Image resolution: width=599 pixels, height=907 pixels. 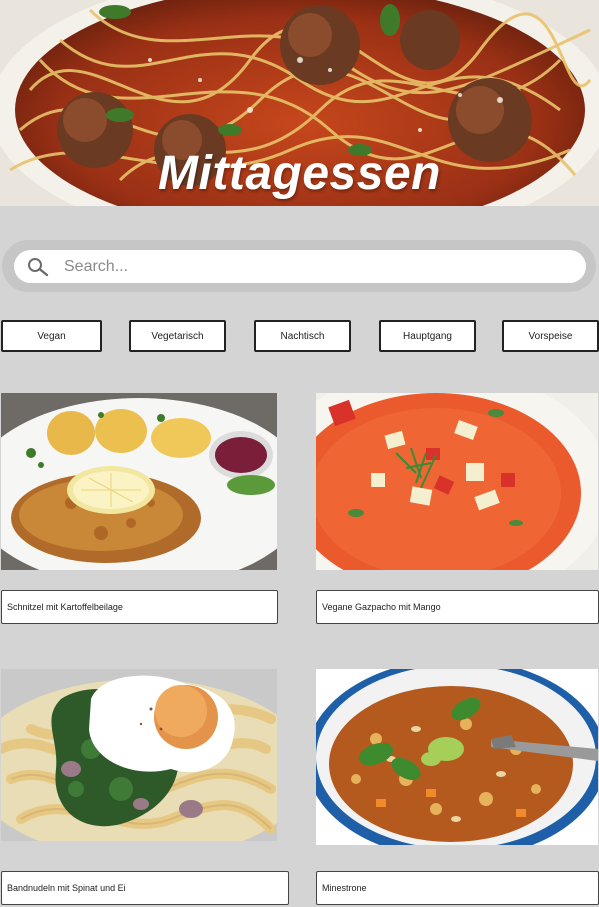 I want to click on schnitzel-photo, so click(x=139, y=481).